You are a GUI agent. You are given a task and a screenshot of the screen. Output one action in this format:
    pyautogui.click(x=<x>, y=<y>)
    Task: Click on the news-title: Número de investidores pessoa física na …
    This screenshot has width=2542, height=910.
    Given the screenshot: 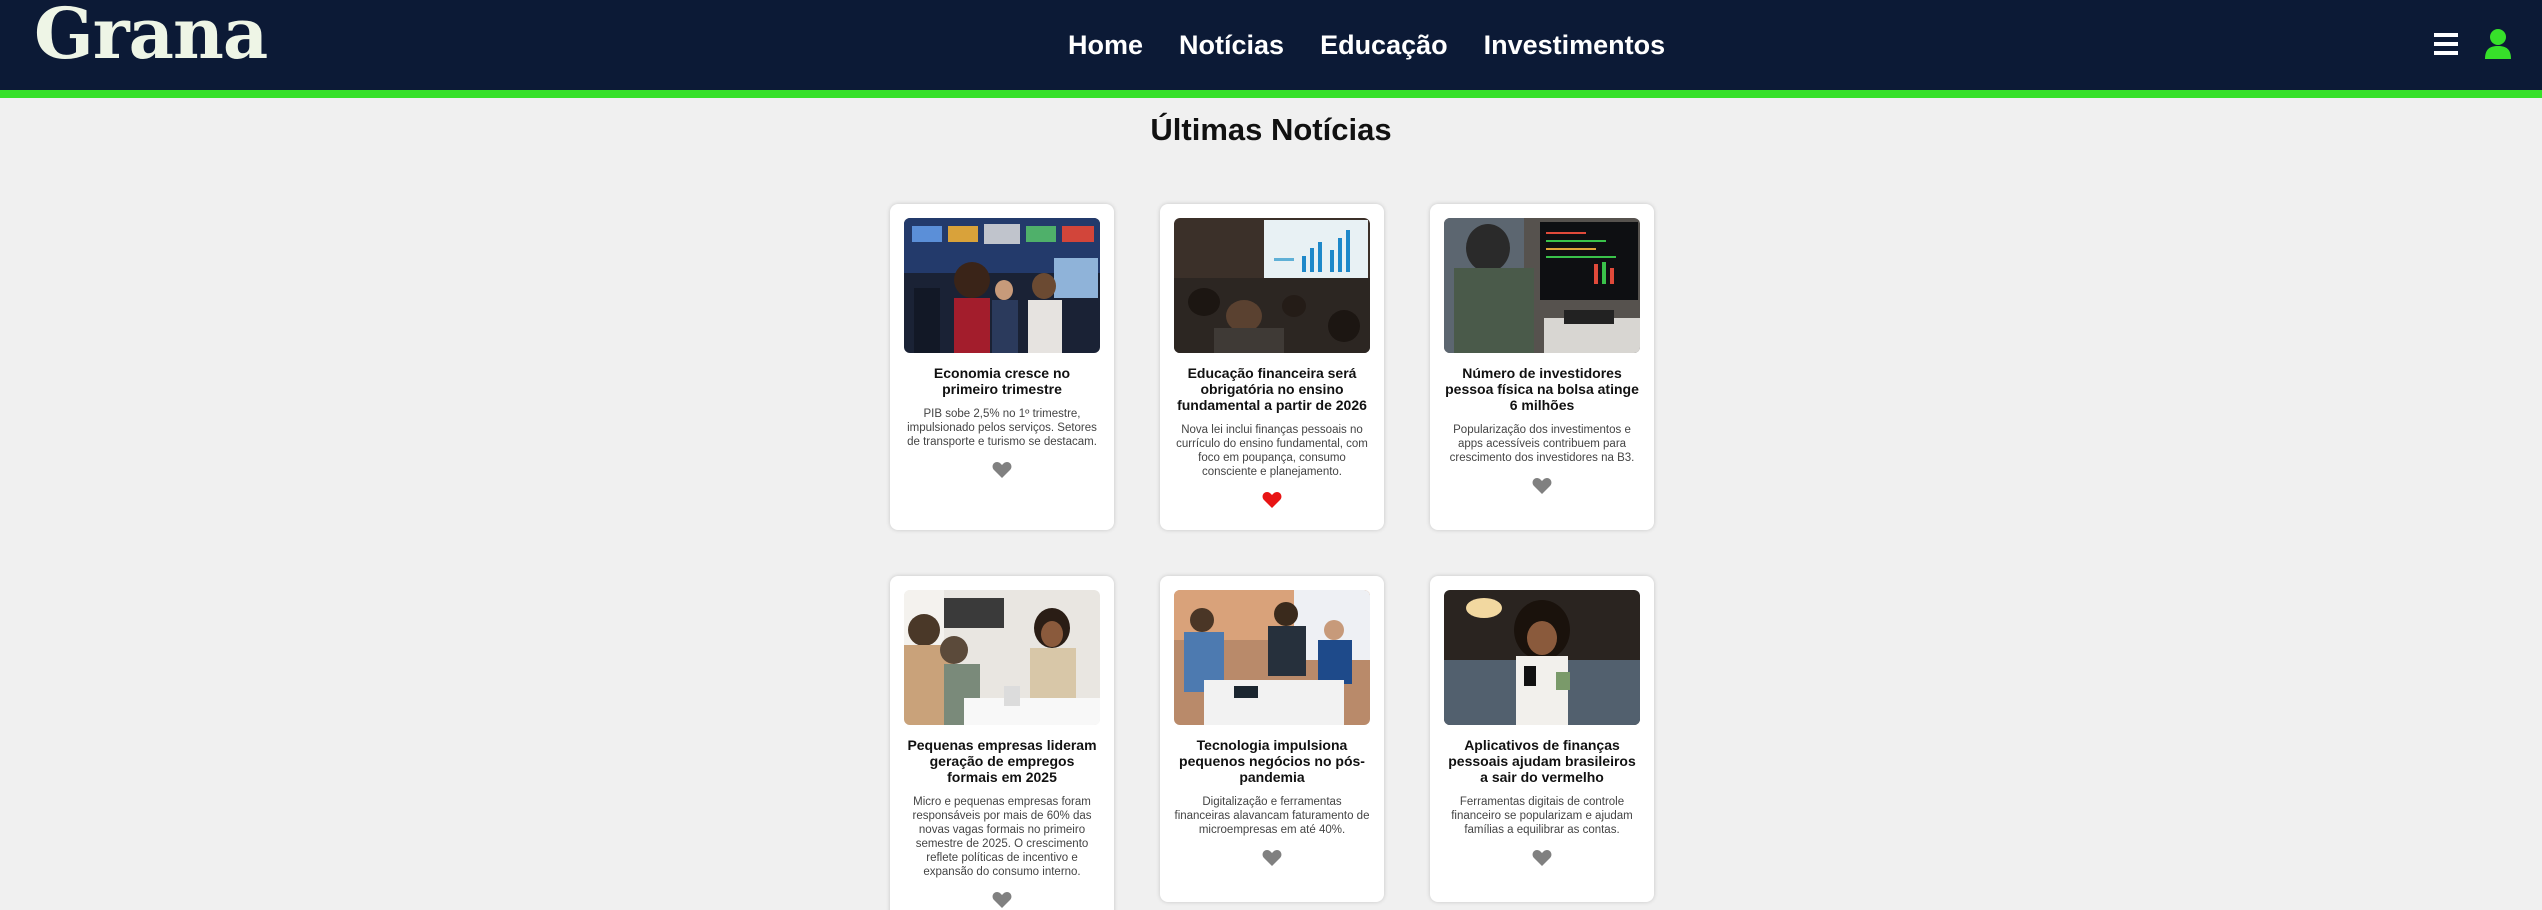 What is the action you would take?
    pyautogui.click(x=1542, y=389)
    